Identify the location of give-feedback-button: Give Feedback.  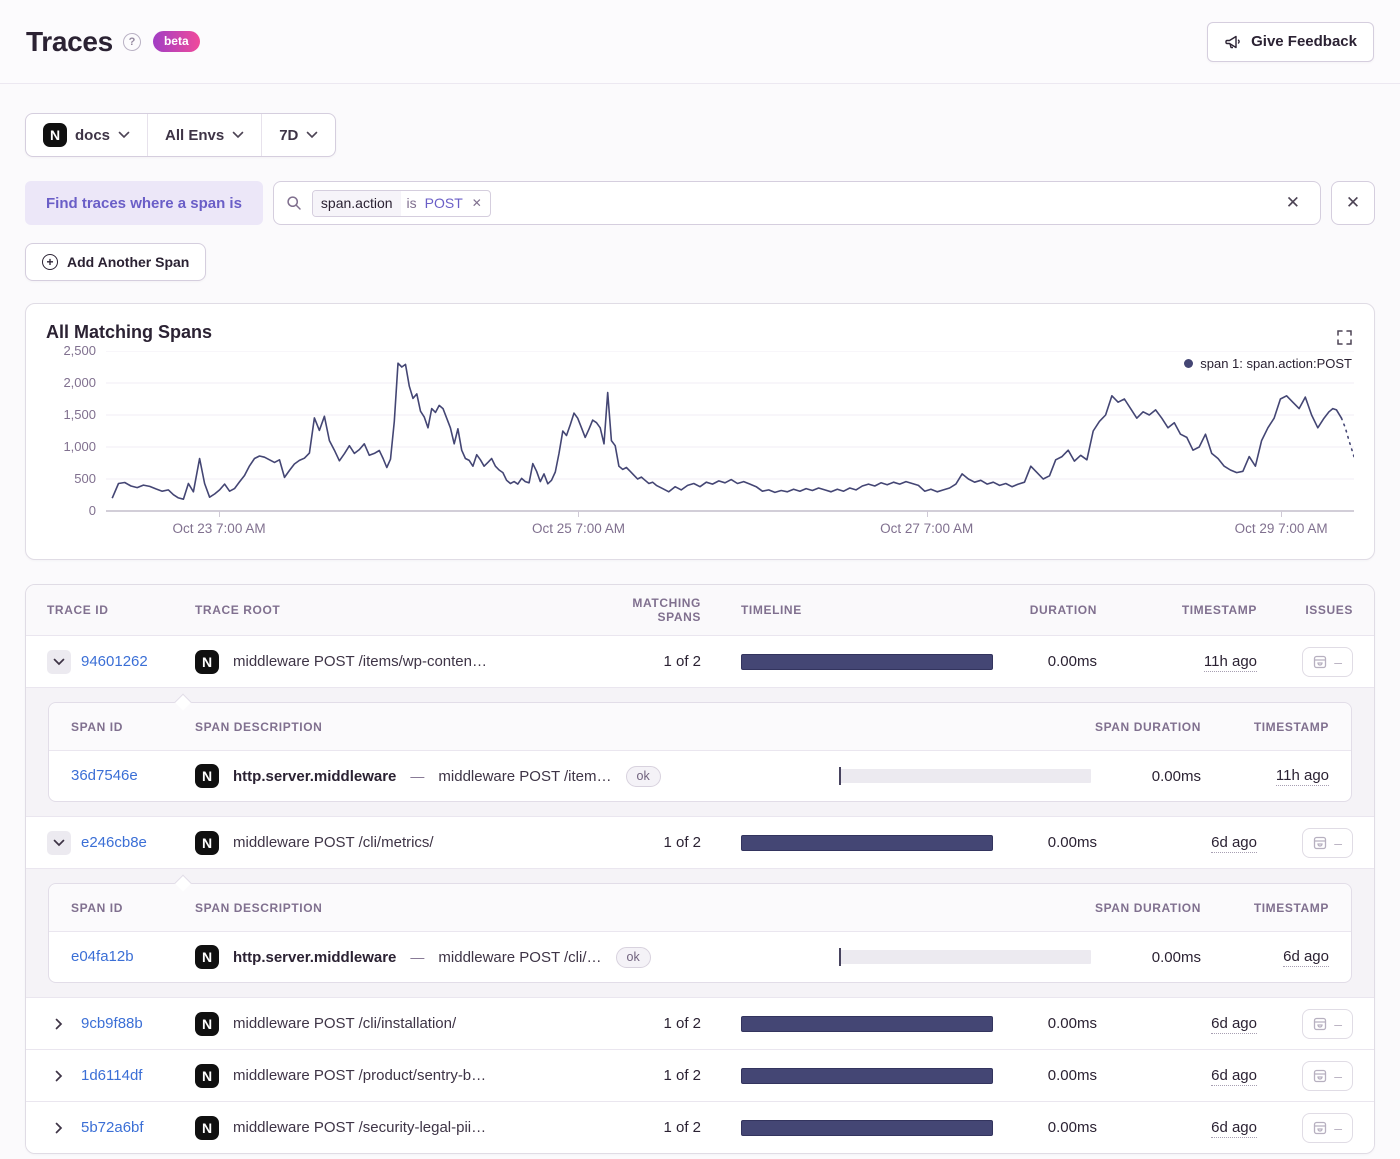
(1290, 41).